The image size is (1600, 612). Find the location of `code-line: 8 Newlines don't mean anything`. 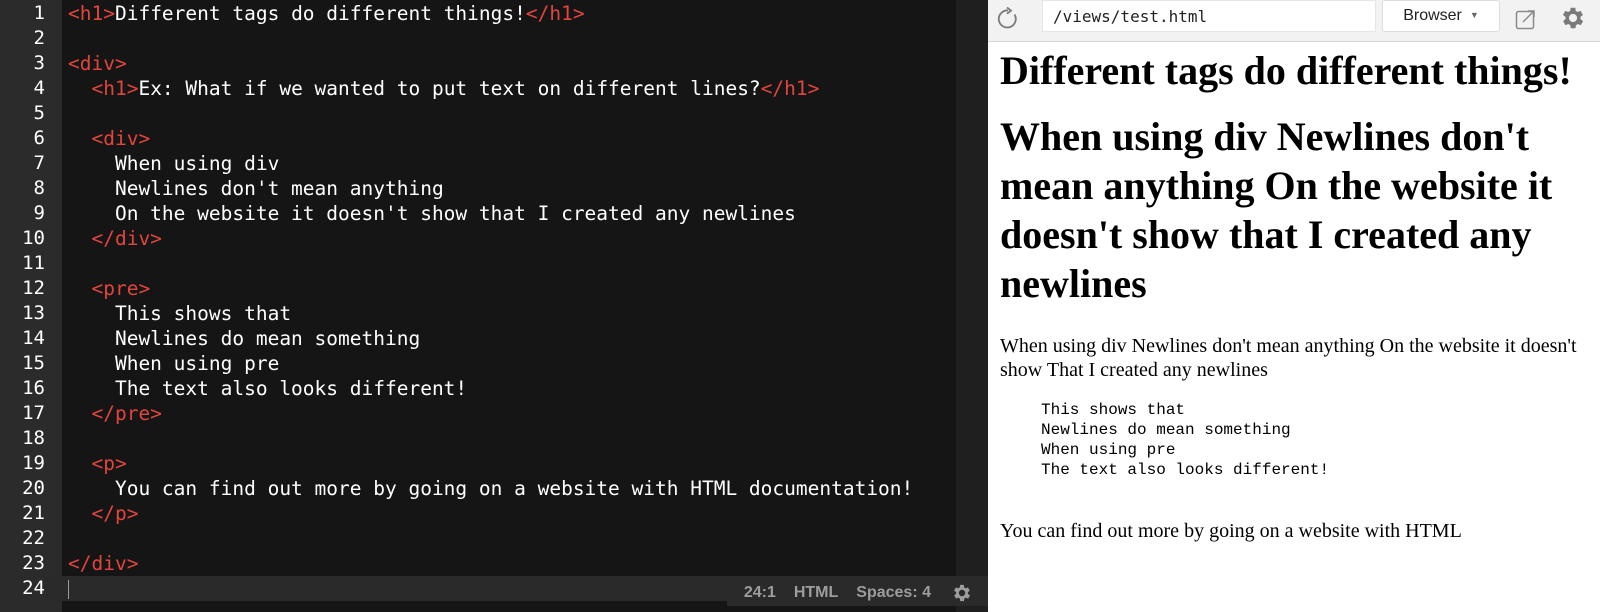

code-line: 8 Newlines don't mean anything is located at coordinates (494, 188).